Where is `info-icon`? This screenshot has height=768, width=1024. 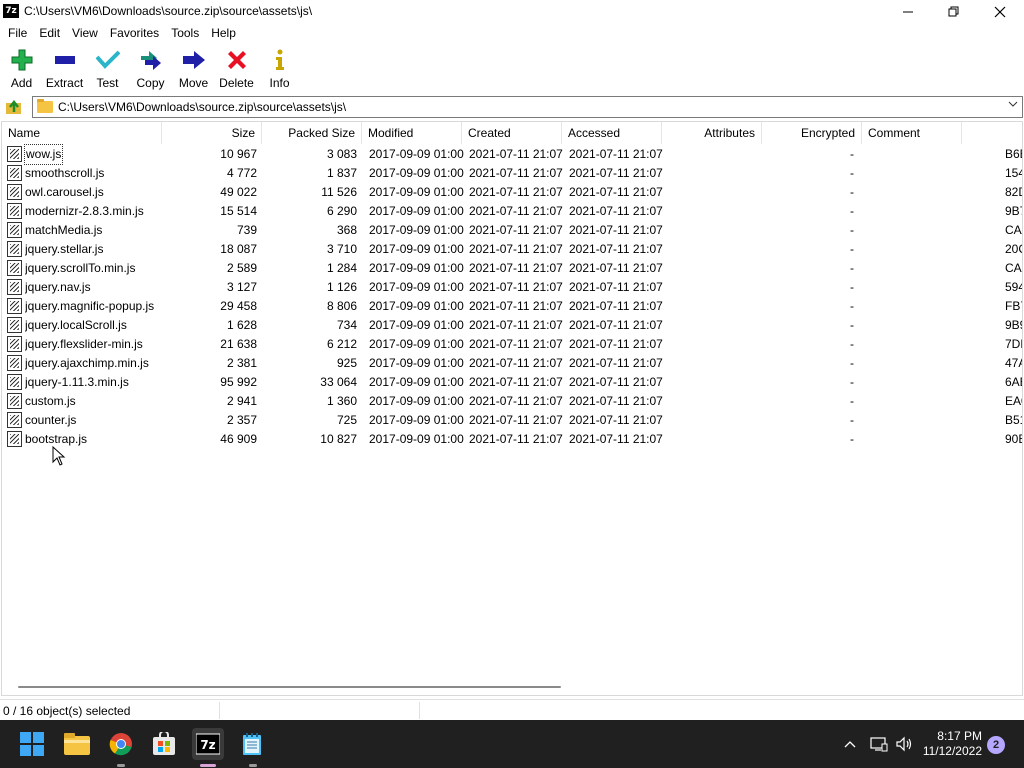
info-icon is located at coordinates (280, 60).